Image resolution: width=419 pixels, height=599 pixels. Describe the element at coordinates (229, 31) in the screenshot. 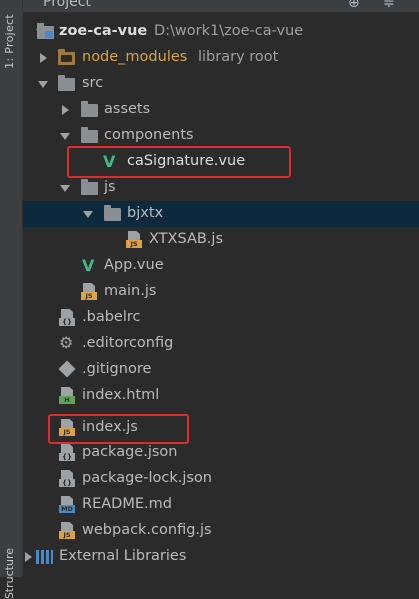

I see `tree-path: D:\work1\zoe-ca-vue` at that location.